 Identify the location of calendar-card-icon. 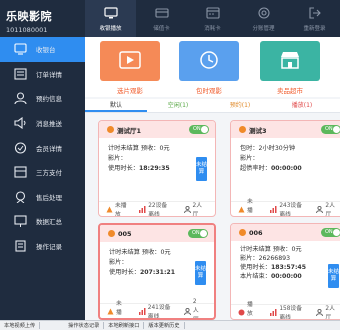
(212, 13).